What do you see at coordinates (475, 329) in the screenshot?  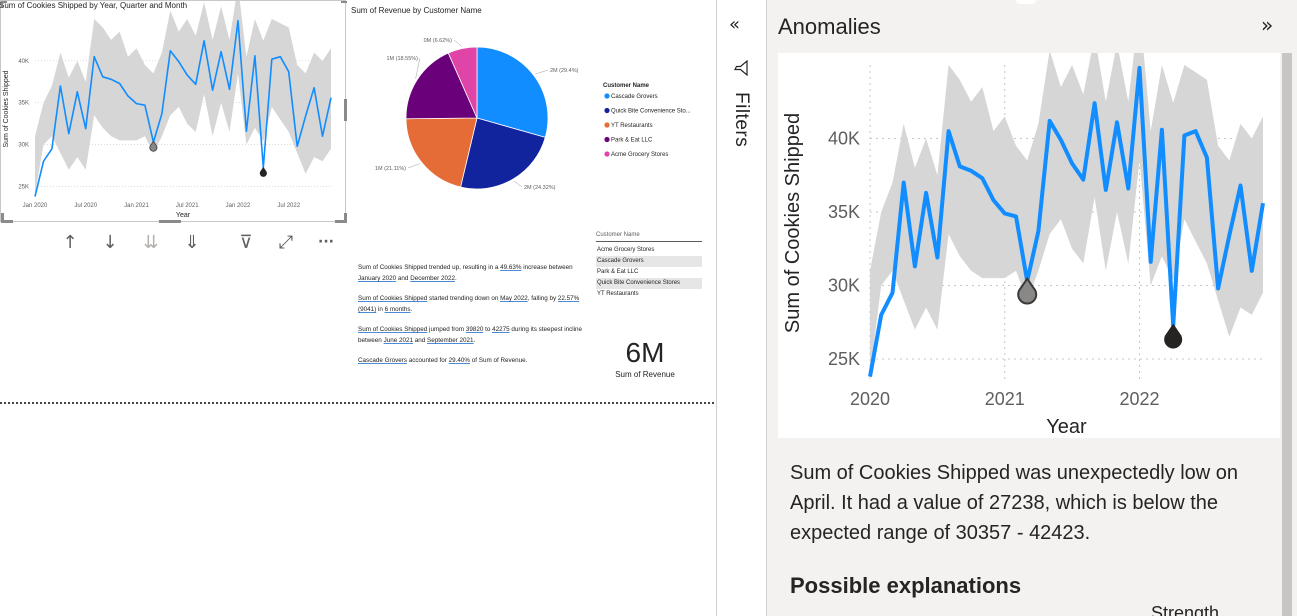 I see `narrative-value-link: 39820` at bounding box center [475, 329].